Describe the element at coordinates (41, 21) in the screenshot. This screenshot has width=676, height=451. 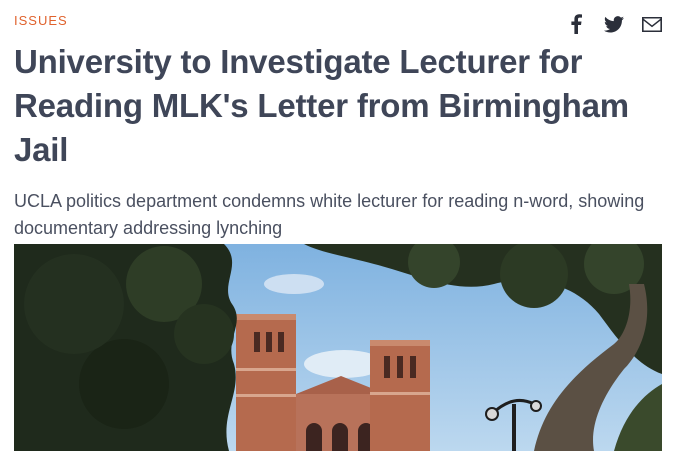
I see `category-link: ISSUES` at that location.